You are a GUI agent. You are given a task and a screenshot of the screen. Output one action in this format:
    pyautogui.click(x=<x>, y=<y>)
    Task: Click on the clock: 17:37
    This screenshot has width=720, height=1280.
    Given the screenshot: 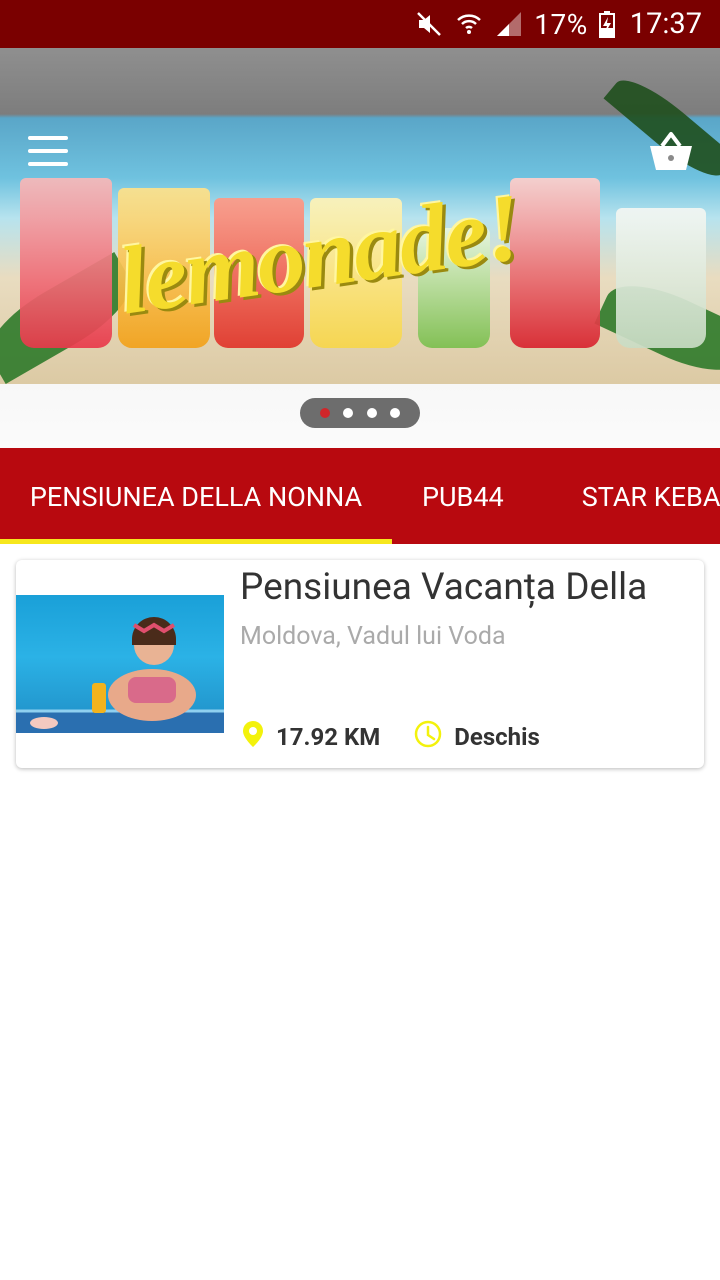 What is the action you would take?
    pyautogui.click(x=665, y=24)
    